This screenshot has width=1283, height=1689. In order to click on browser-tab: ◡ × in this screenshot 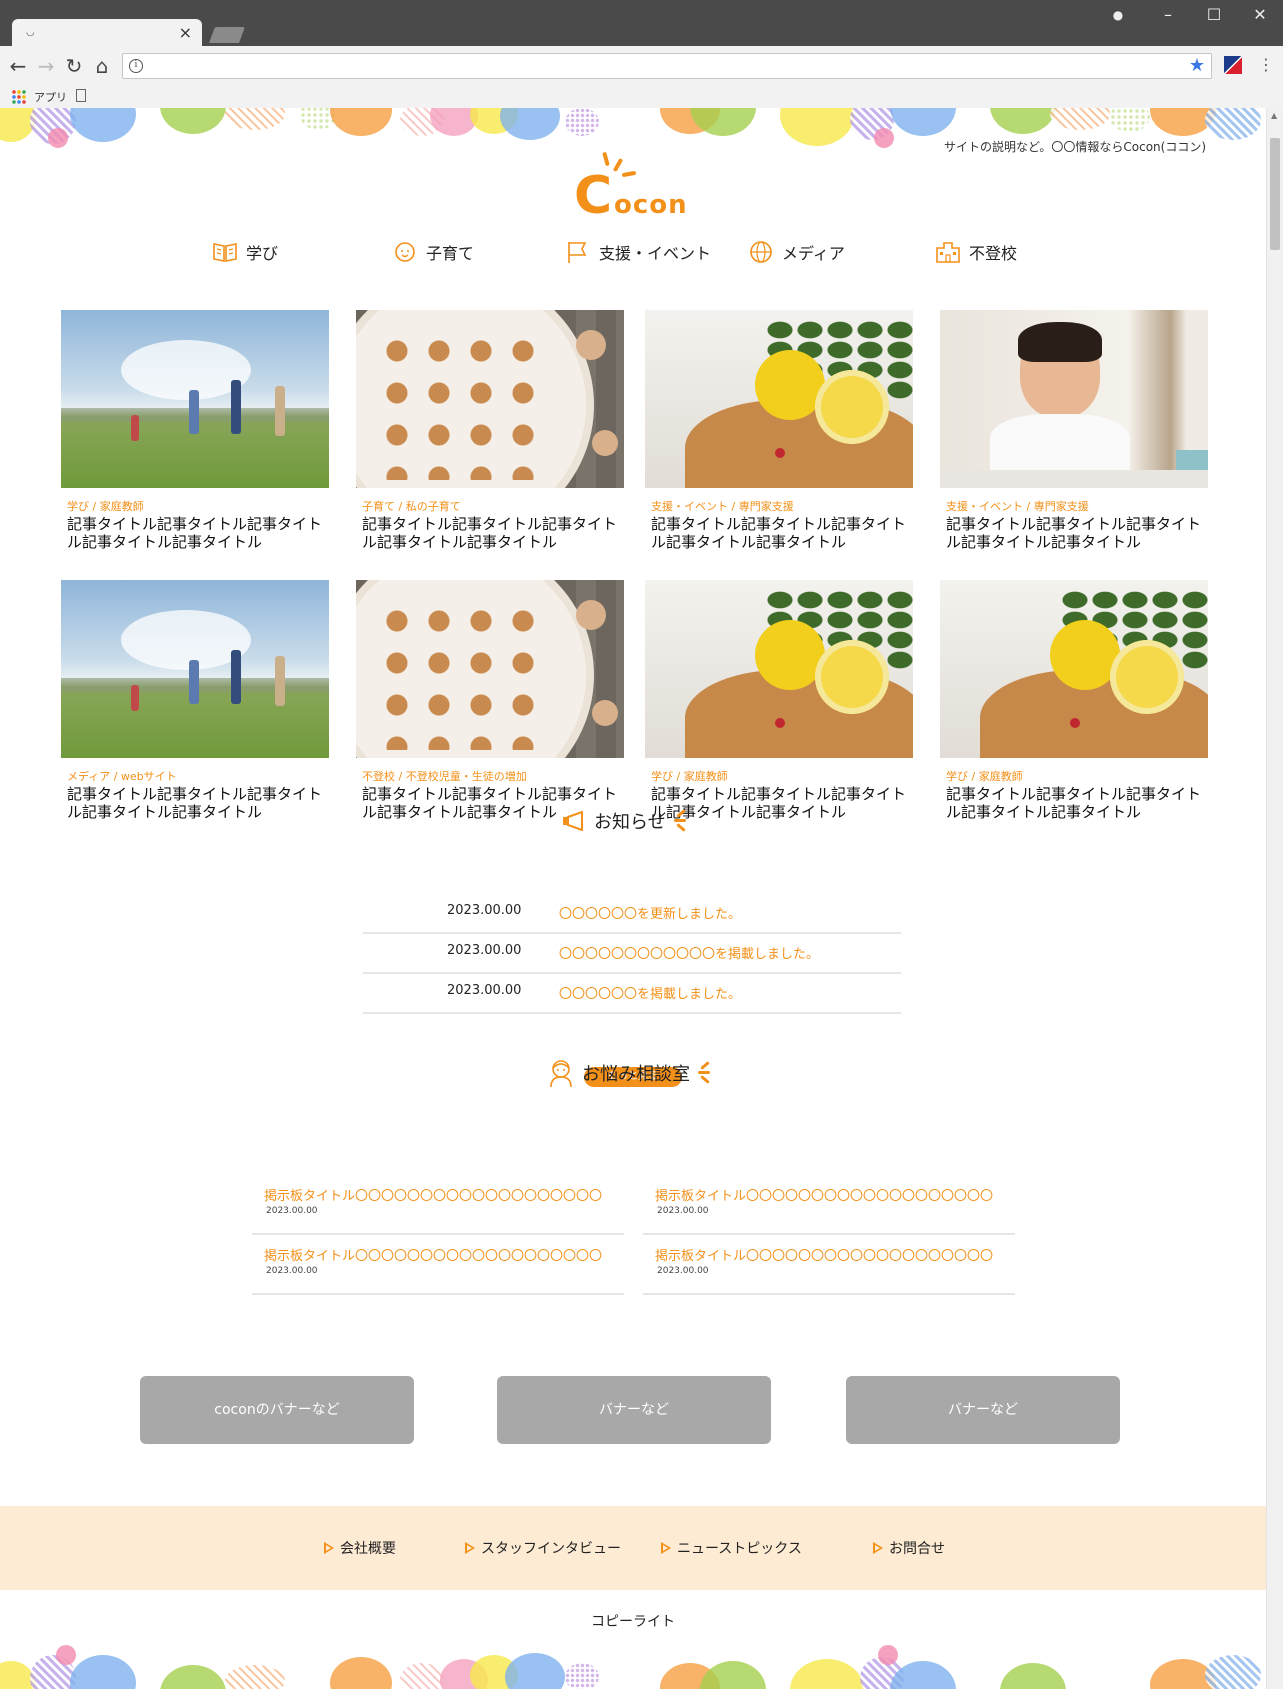, I will do `click(107, 33)`.